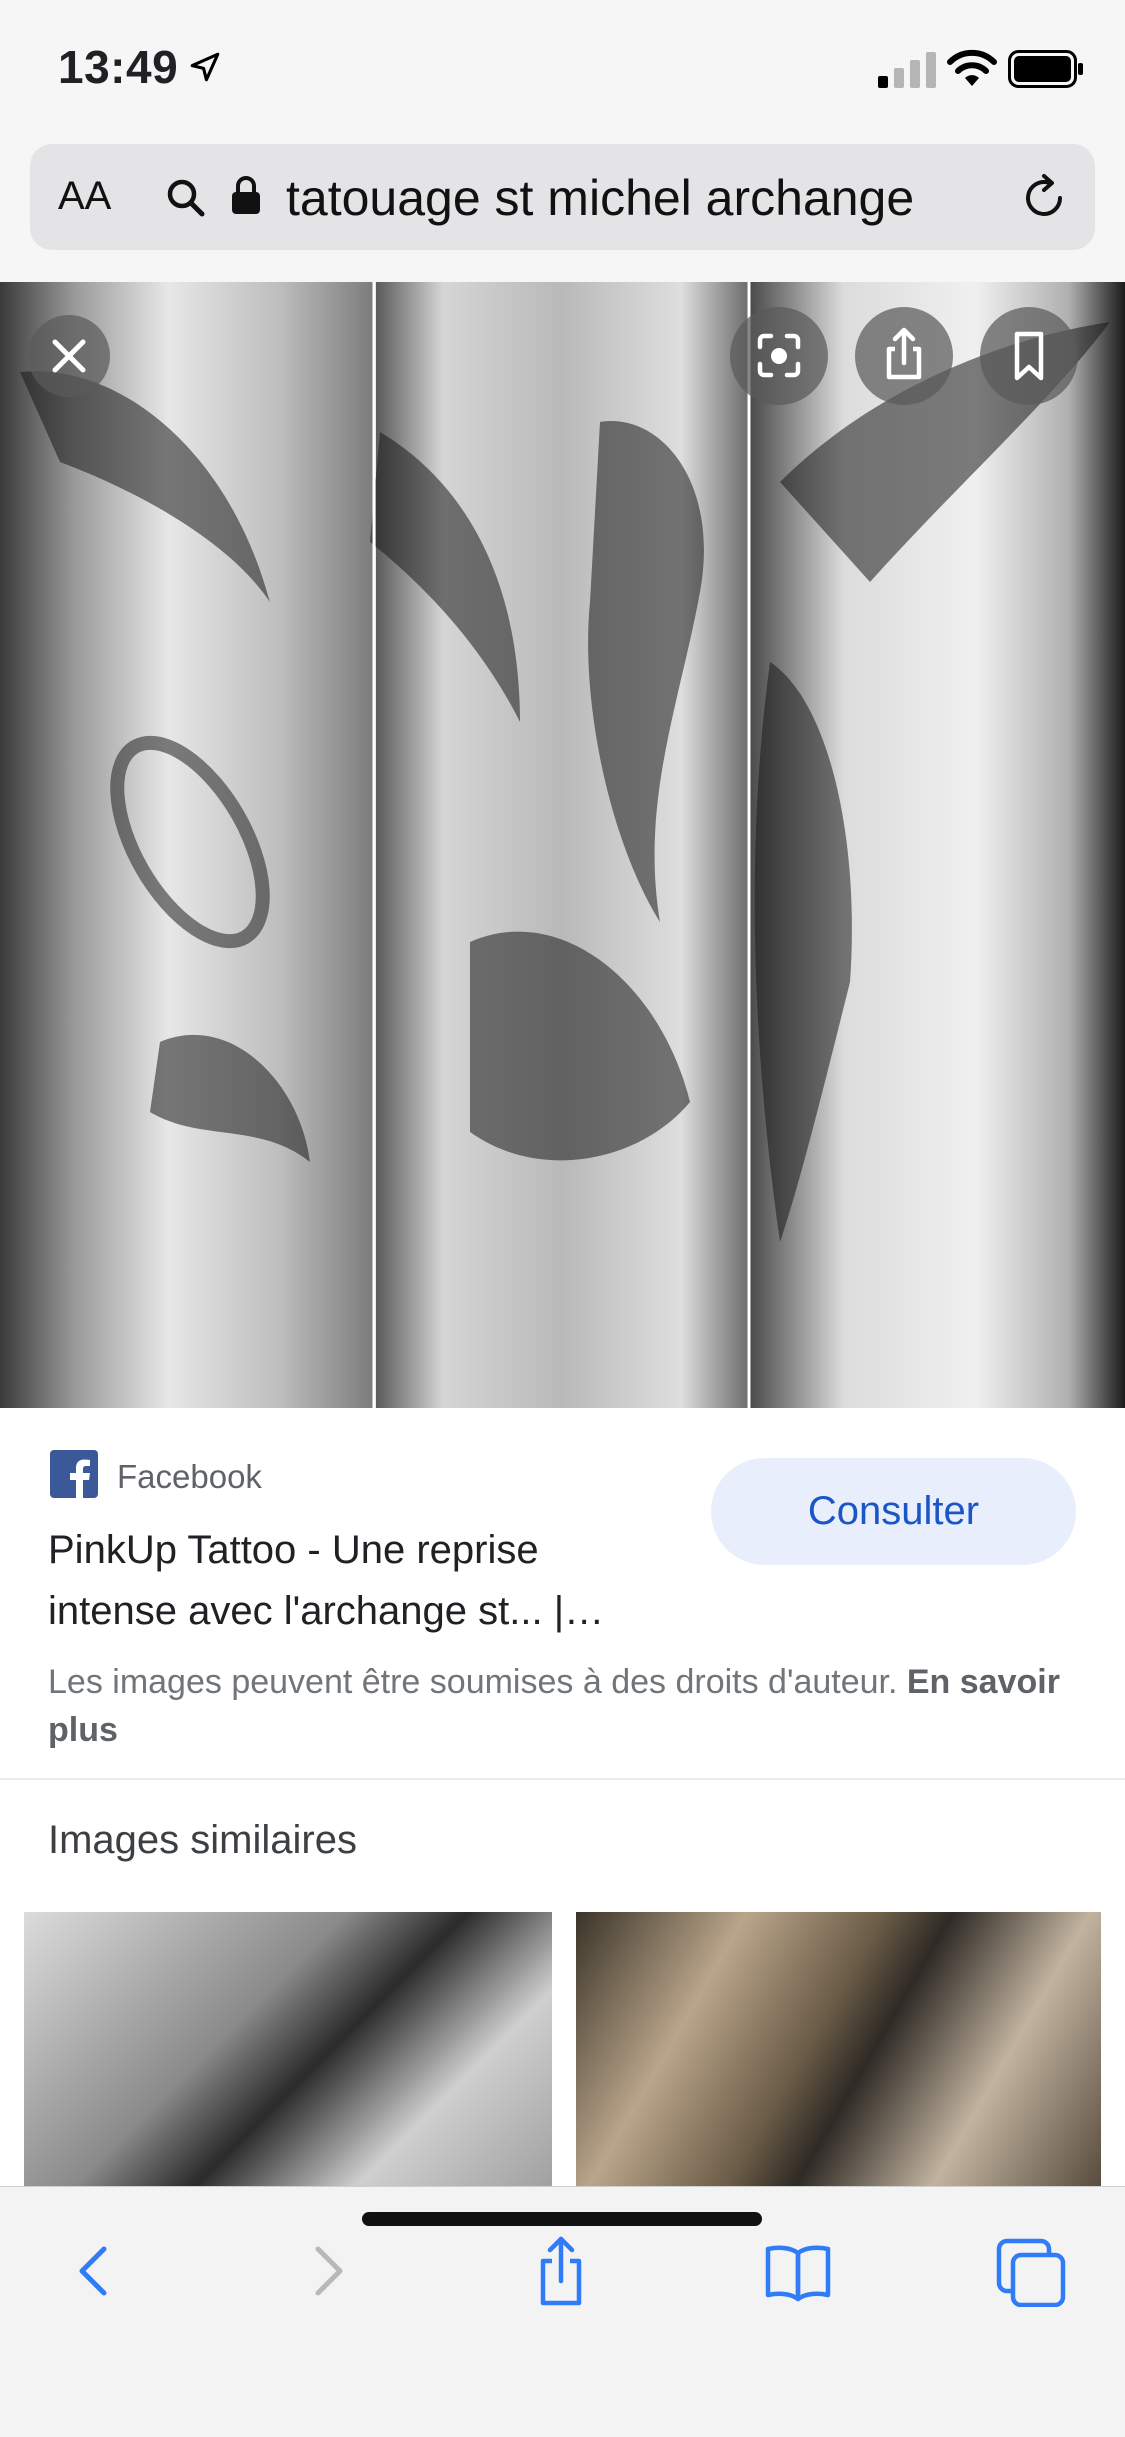 The height and width of the screenshot is (2437, 1125). What do you see at coordinates (189, 1477) in the screenshot?
I see `result-source: Facebook` at bounding box center [189, 1477].